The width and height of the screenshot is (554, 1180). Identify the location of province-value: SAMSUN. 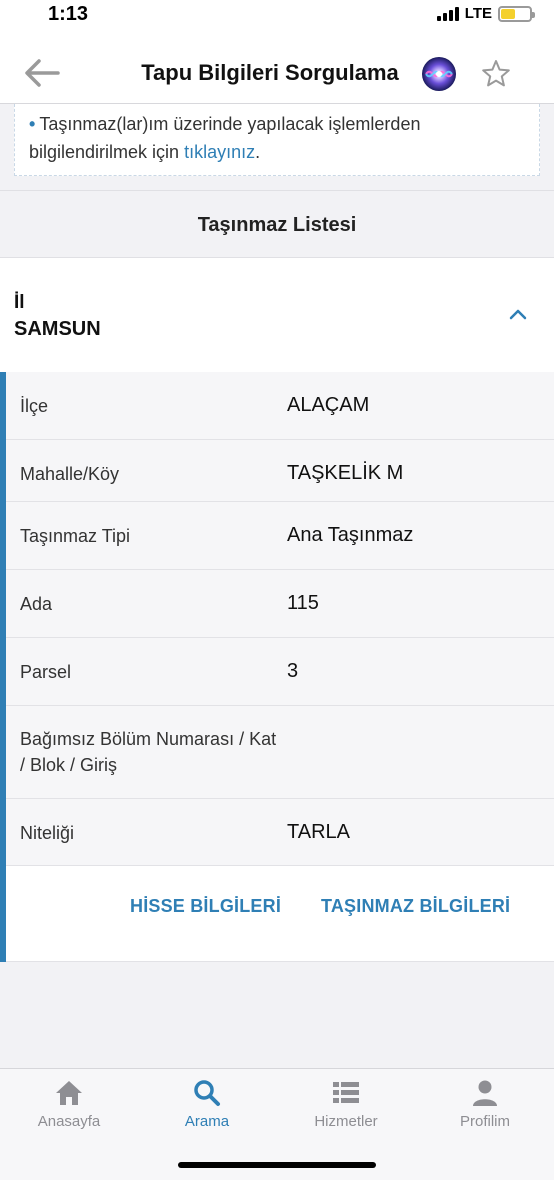
(57, 329).